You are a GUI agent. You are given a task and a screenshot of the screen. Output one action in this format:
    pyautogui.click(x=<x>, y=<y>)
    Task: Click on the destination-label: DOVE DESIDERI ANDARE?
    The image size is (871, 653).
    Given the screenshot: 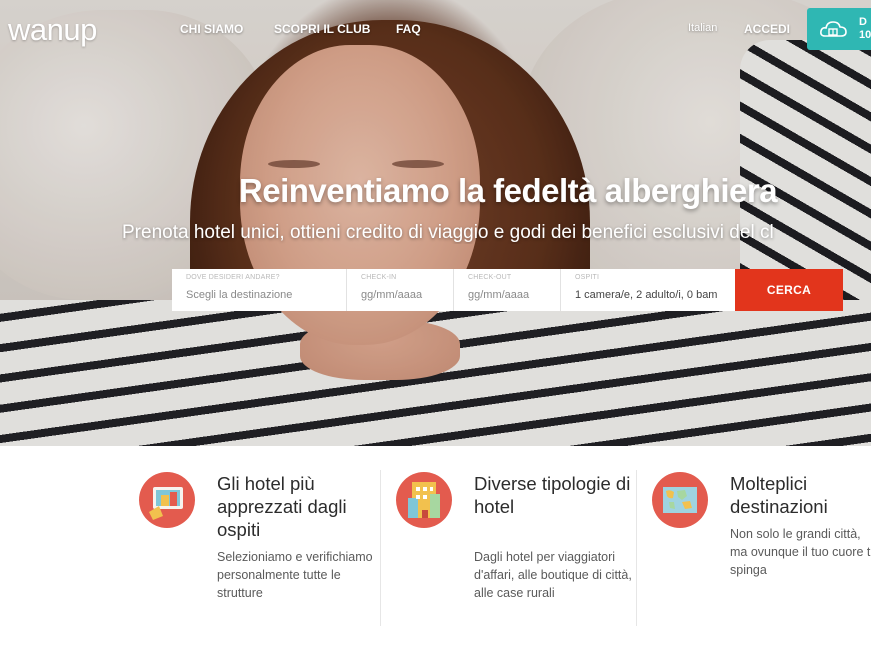 What is the action you would take?
    pyautogui.click(x=233, y=277)
    